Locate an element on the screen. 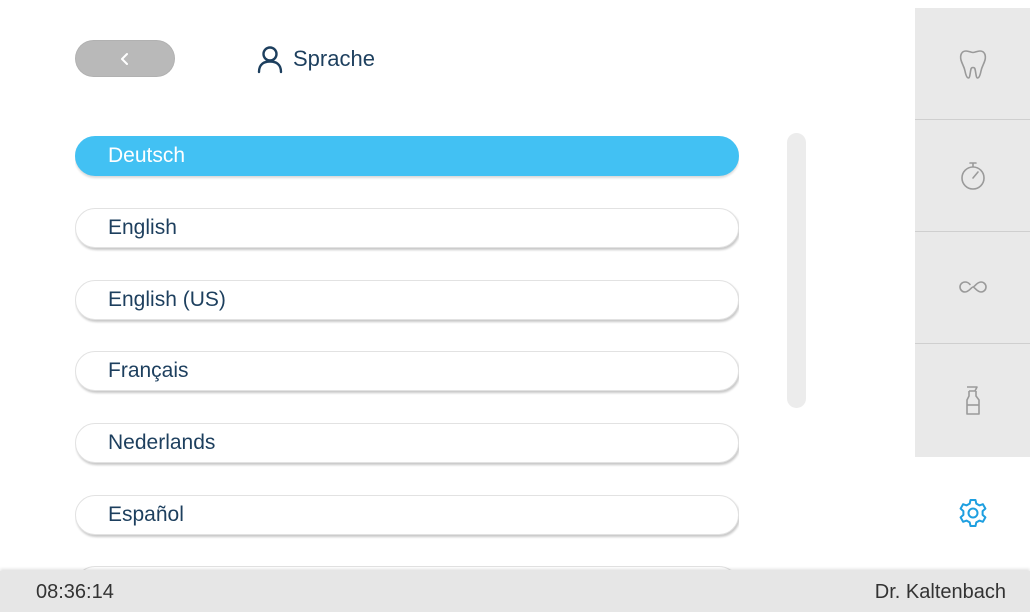  language-label: English is located at coordinates (142, 227).